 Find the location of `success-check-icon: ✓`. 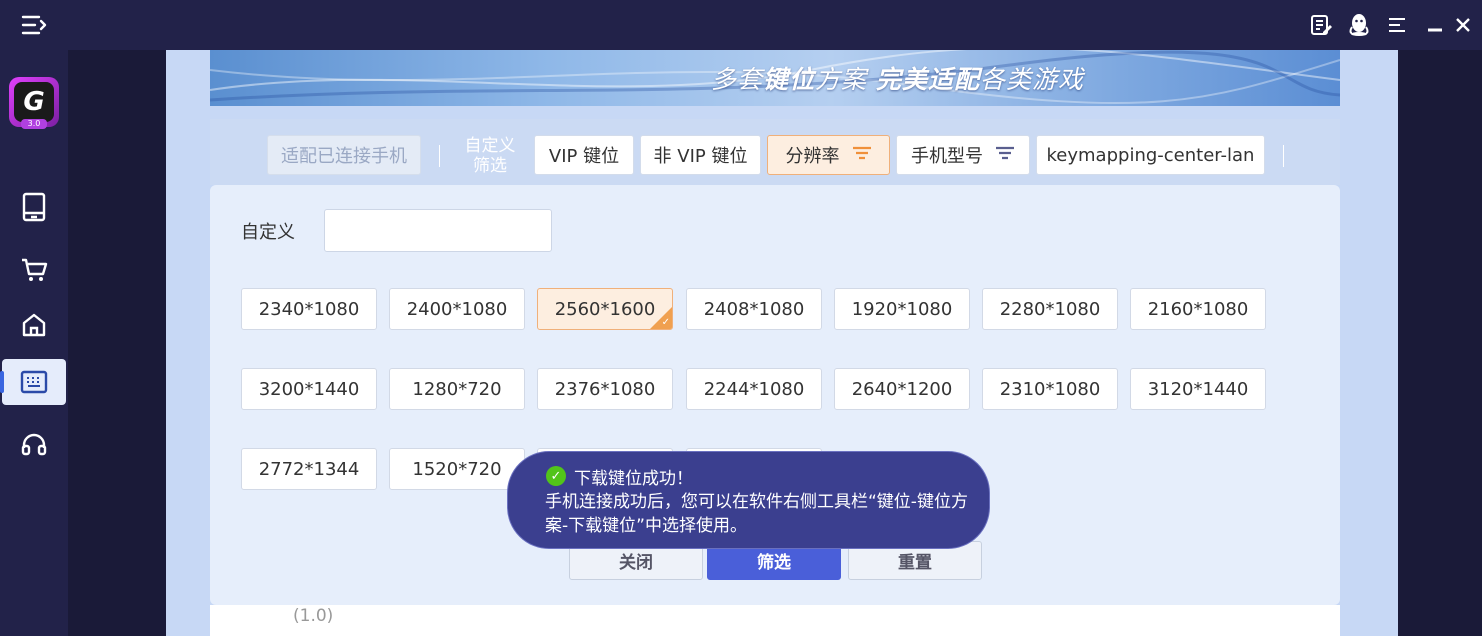

success-check-icon: ✓ is located at coordinates (556, 476).